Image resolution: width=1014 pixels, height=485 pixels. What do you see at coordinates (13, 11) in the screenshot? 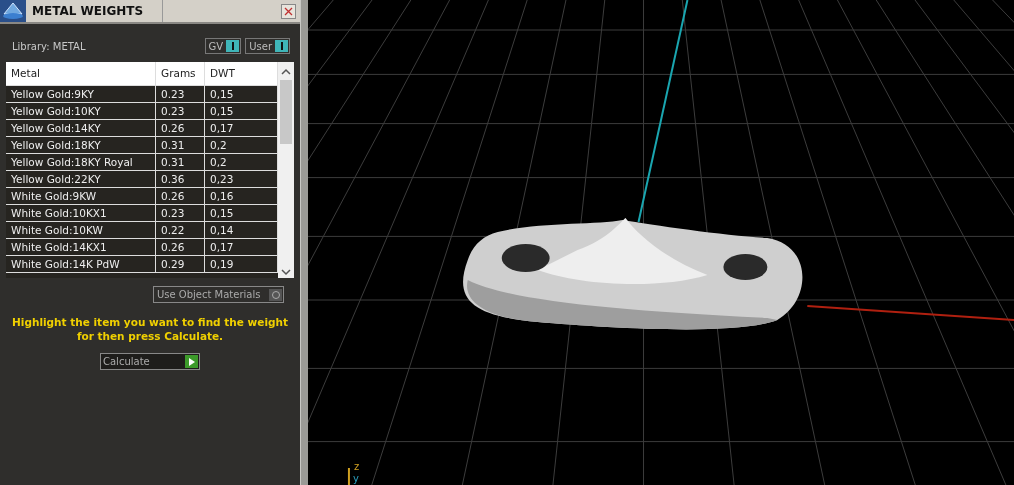
I see `scale-logo-icon` at bounding box center [13, 11].